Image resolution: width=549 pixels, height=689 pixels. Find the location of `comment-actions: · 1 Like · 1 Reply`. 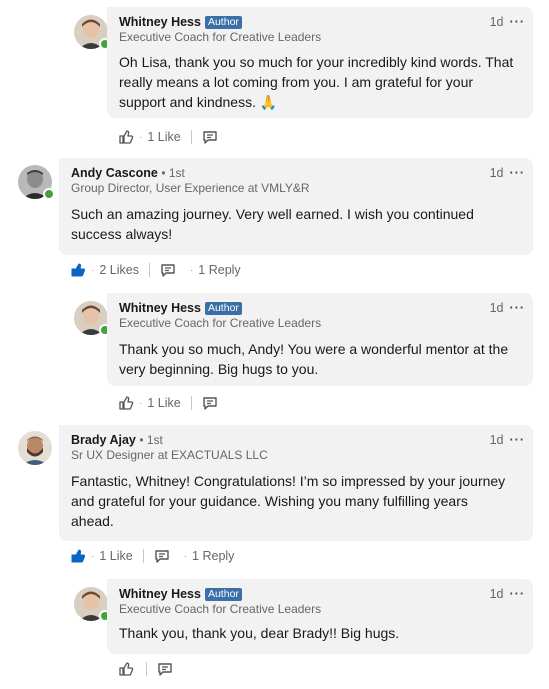

comment-actions: · 1 Like · 1 Reply is located at coordinates (152, 556).